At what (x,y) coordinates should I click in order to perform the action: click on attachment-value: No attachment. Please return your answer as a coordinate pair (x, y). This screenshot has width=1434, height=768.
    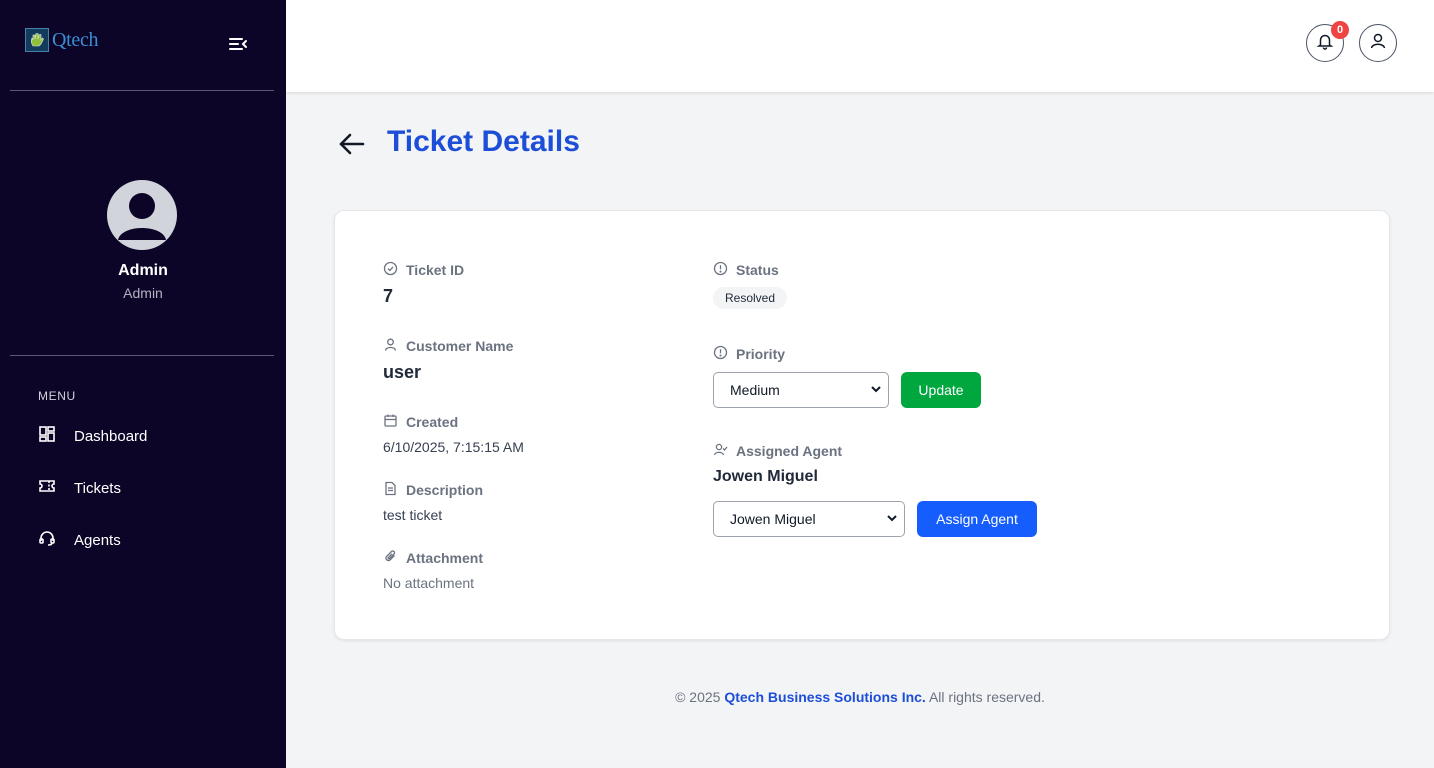
    Looking at the image, I should click on (429, 583).